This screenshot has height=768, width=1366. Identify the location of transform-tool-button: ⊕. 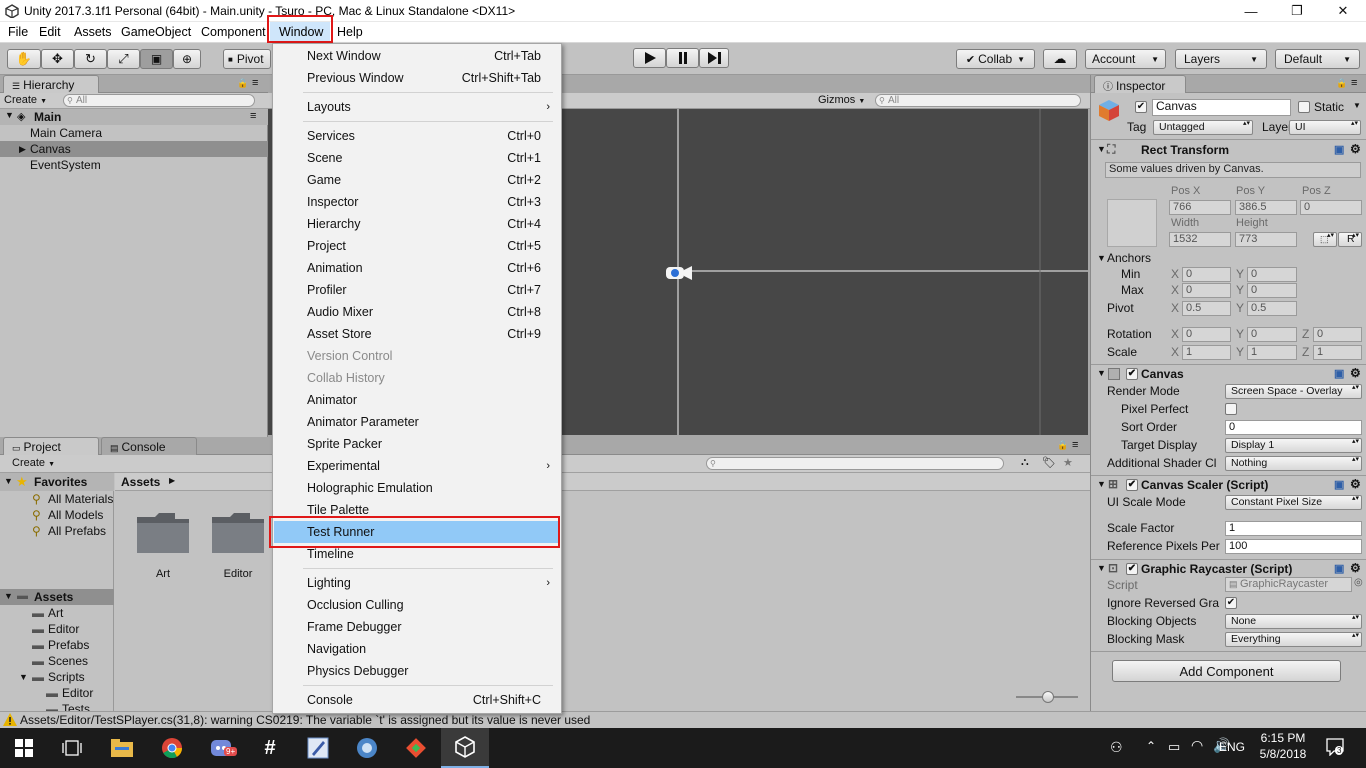
(187, 59).